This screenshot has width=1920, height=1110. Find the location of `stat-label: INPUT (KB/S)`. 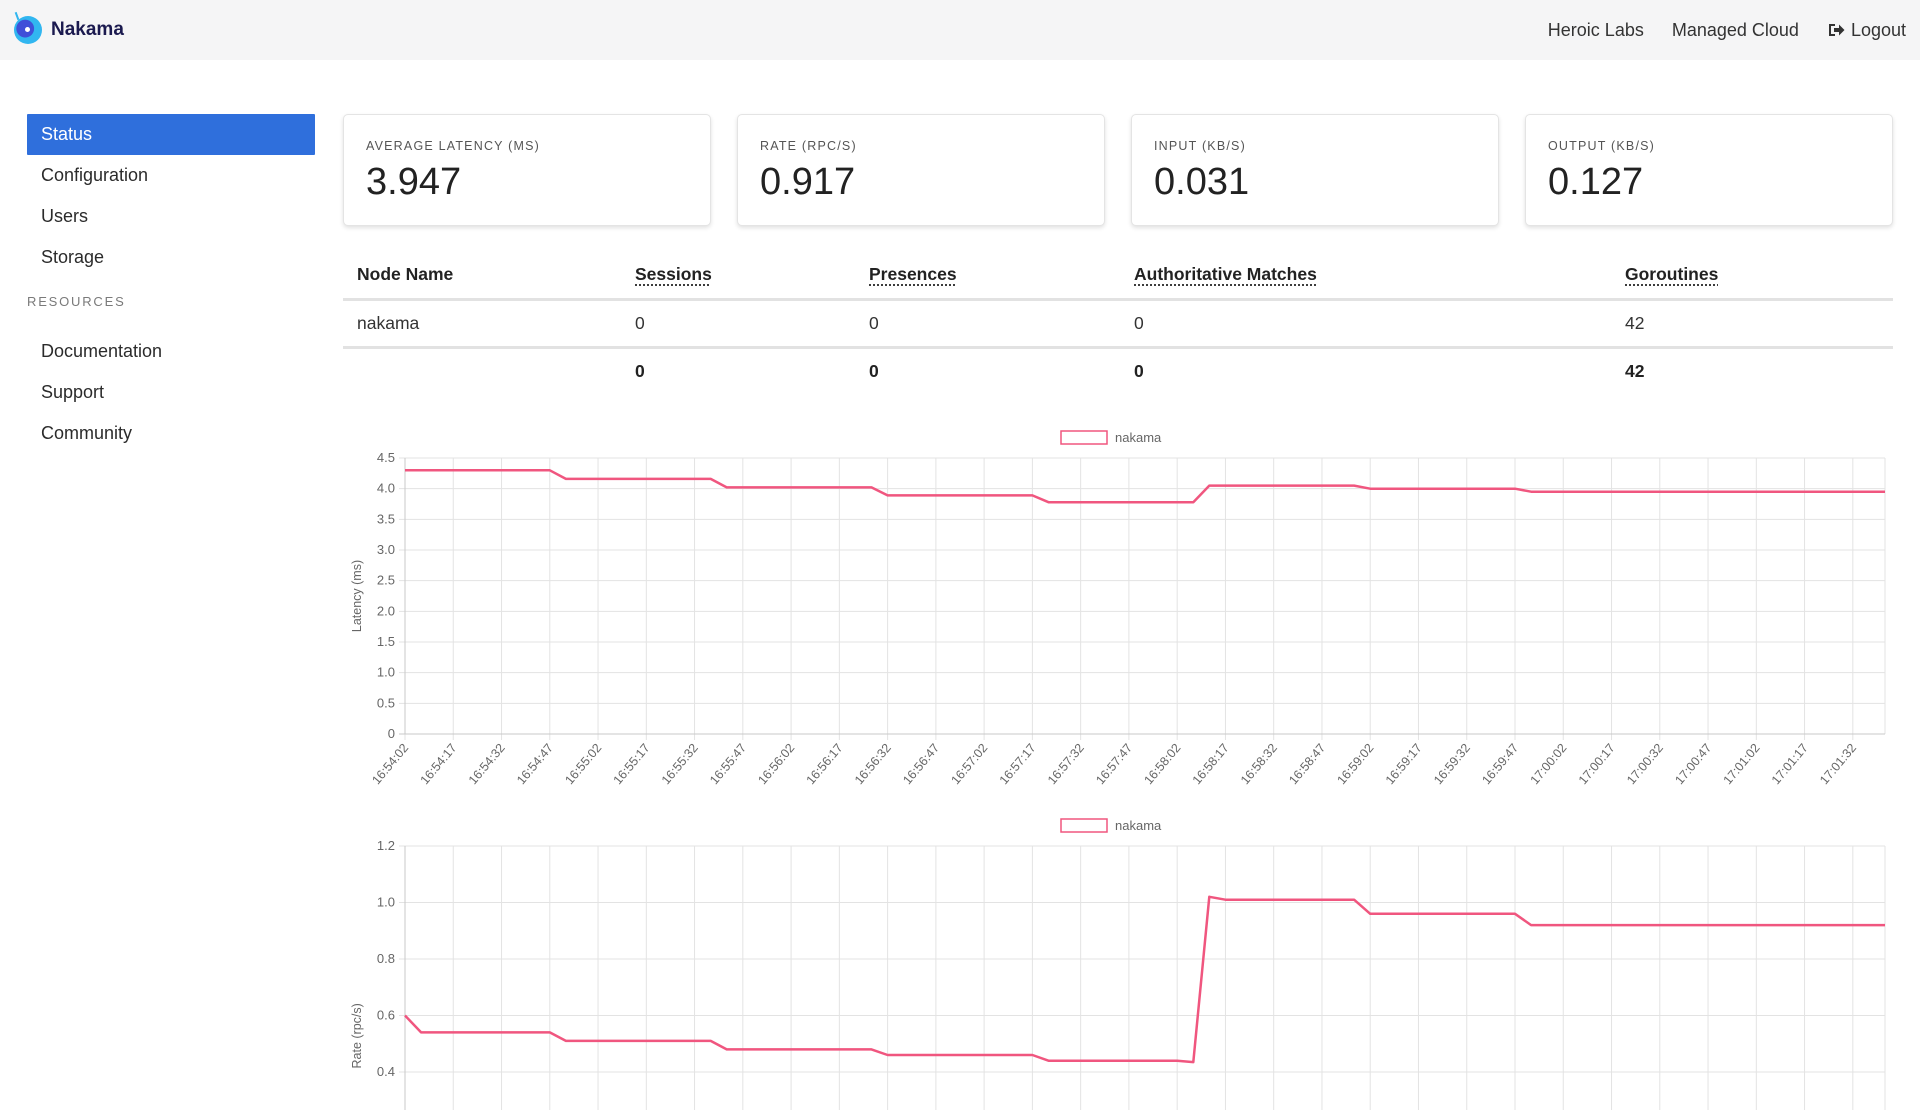

stat-label: INPUT (KB/S) is located at coordinates (1200, 146).